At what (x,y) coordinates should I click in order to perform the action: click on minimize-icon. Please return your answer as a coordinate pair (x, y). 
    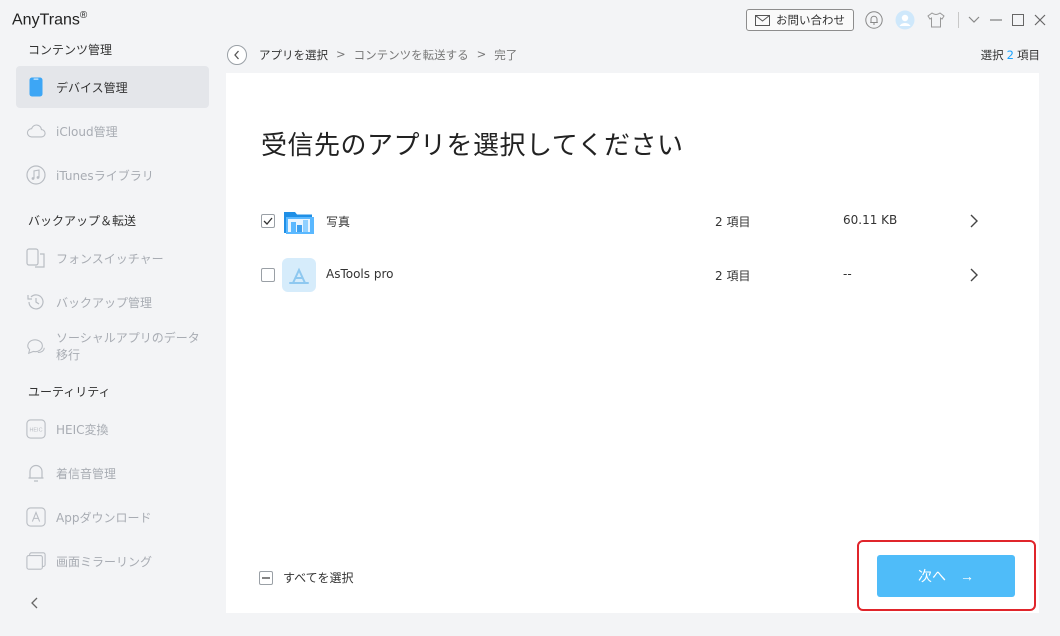
    Looking at the image, I should click on (996, 20).